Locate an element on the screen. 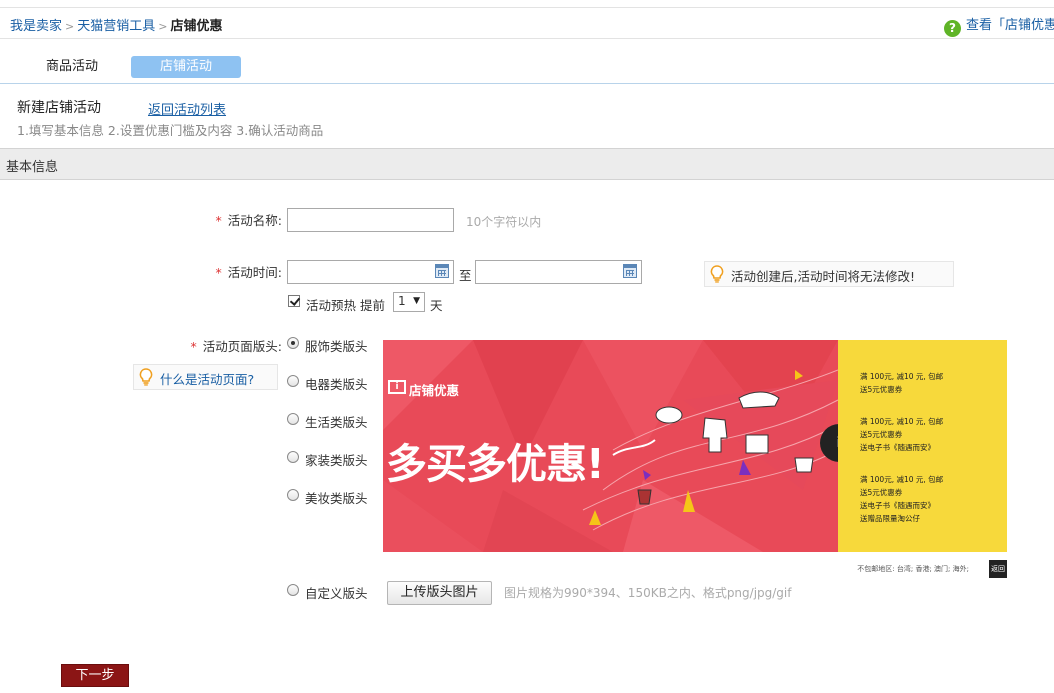  radio-beauty-label: 美妆类版头 is located at coordinates (336, 497).